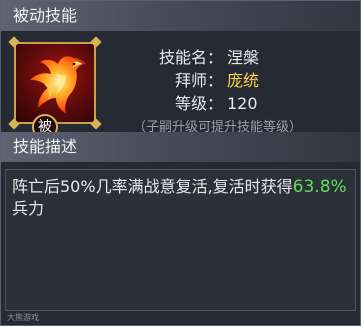  I want to click on skill-name-label: 技能名：, so click(190, 57).